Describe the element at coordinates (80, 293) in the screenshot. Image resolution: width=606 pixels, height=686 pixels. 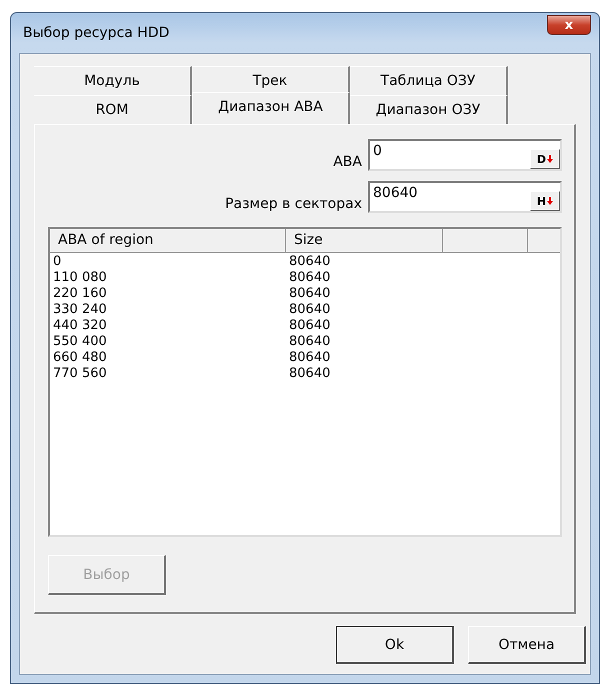
I see `table-cell-text: 220 160` at that location.